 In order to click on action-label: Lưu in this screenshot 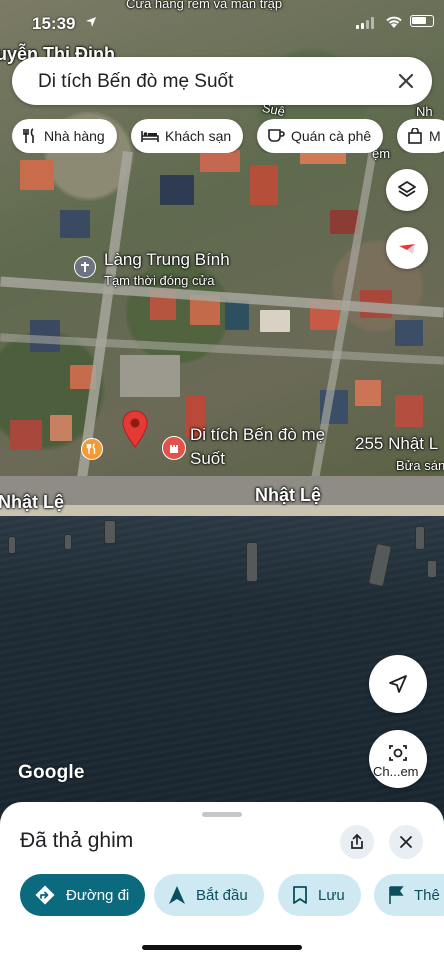, I will do `click(331, 895)`.